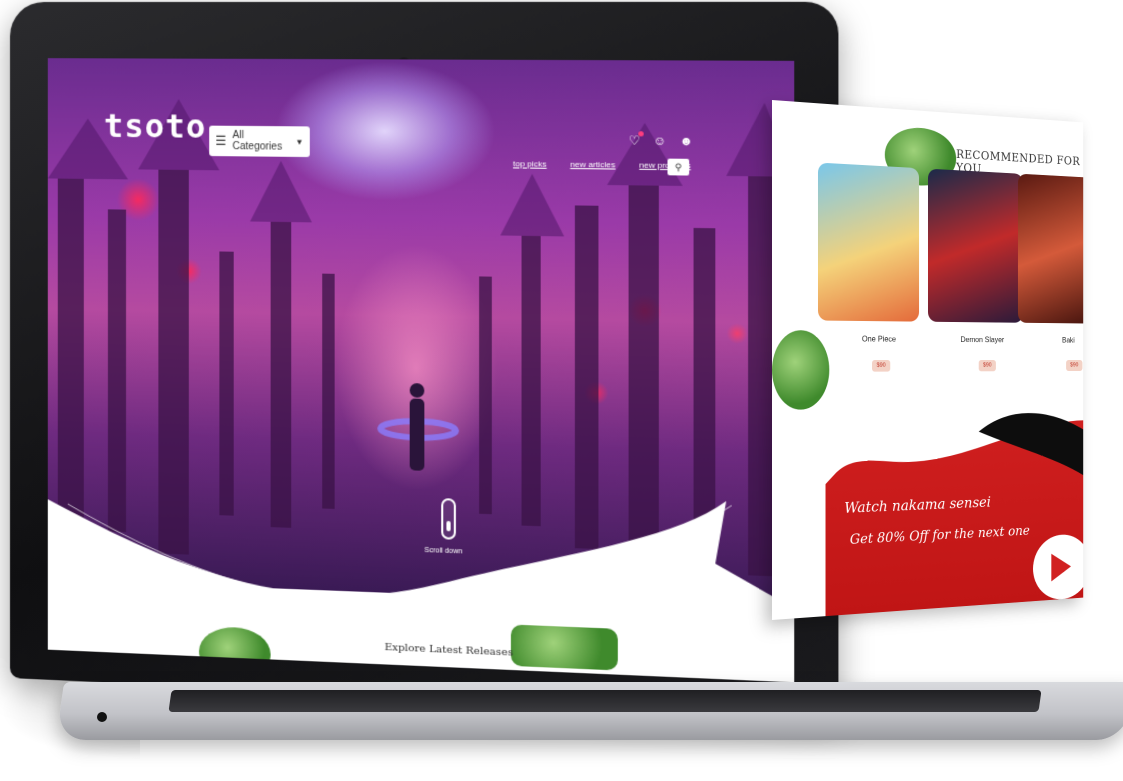  What do you see at coordinates (1050, 248) in the screenshot?
I see `product-card-baki` at bounding box center [1050, 248].